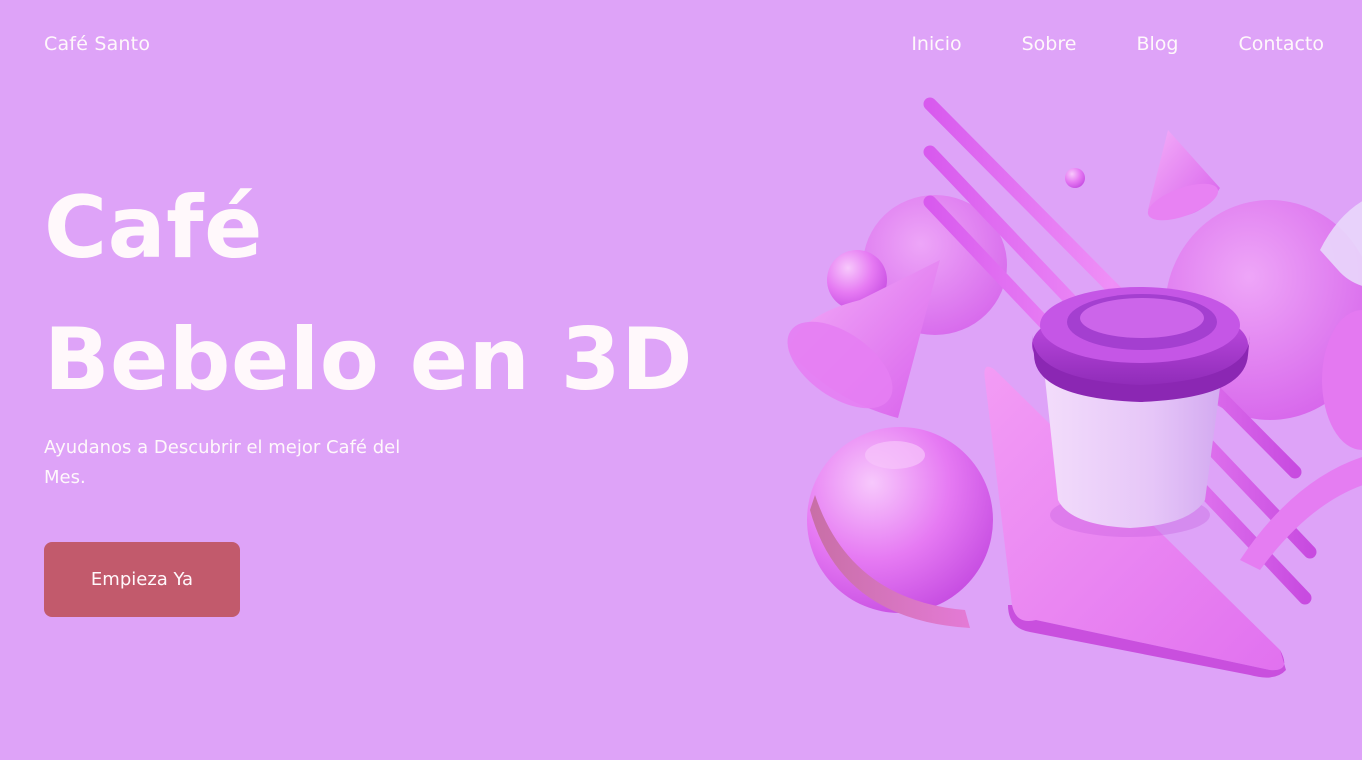  I want to click on hero-title-line-2: Bebelo en 3D, so click(368, 360).